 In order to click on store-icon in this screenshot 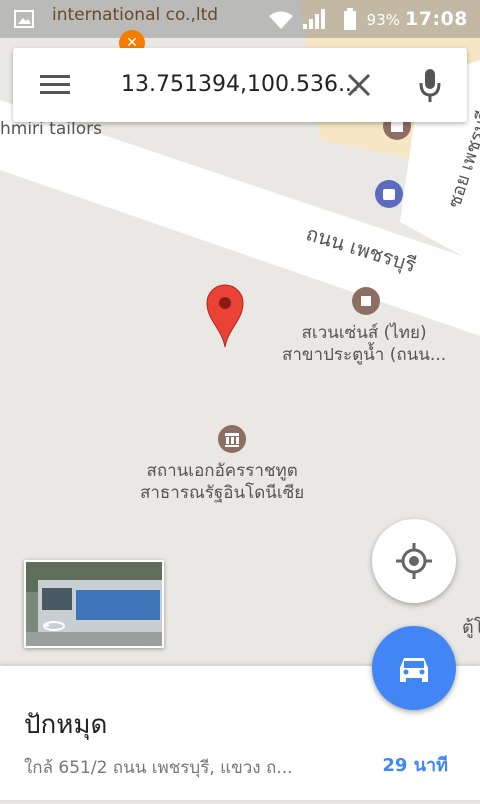, I will do `click(366, 301)`.